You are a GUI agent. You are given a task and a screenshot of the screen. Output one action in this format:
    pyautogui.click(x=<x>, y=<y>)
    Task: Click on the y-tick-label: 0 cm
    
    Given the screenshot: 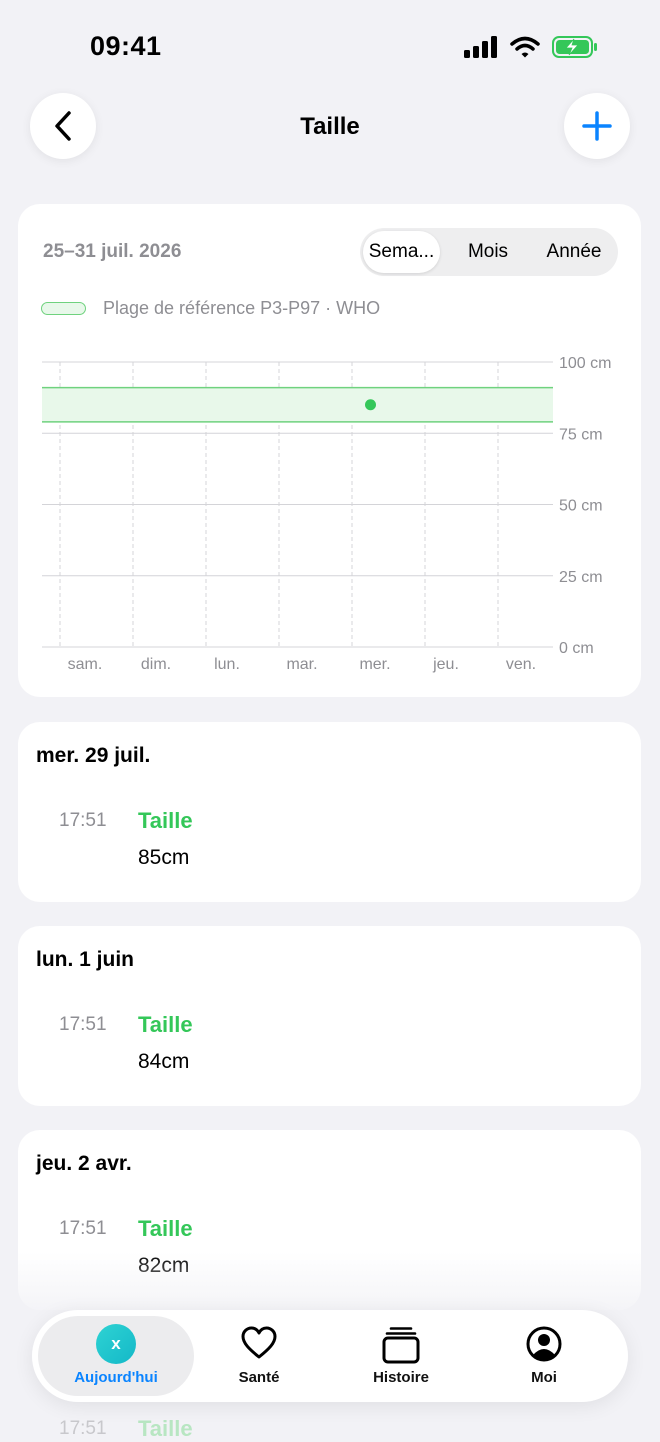 What is the action you would take?
    pyautogui.click(x=576, y=648)
    